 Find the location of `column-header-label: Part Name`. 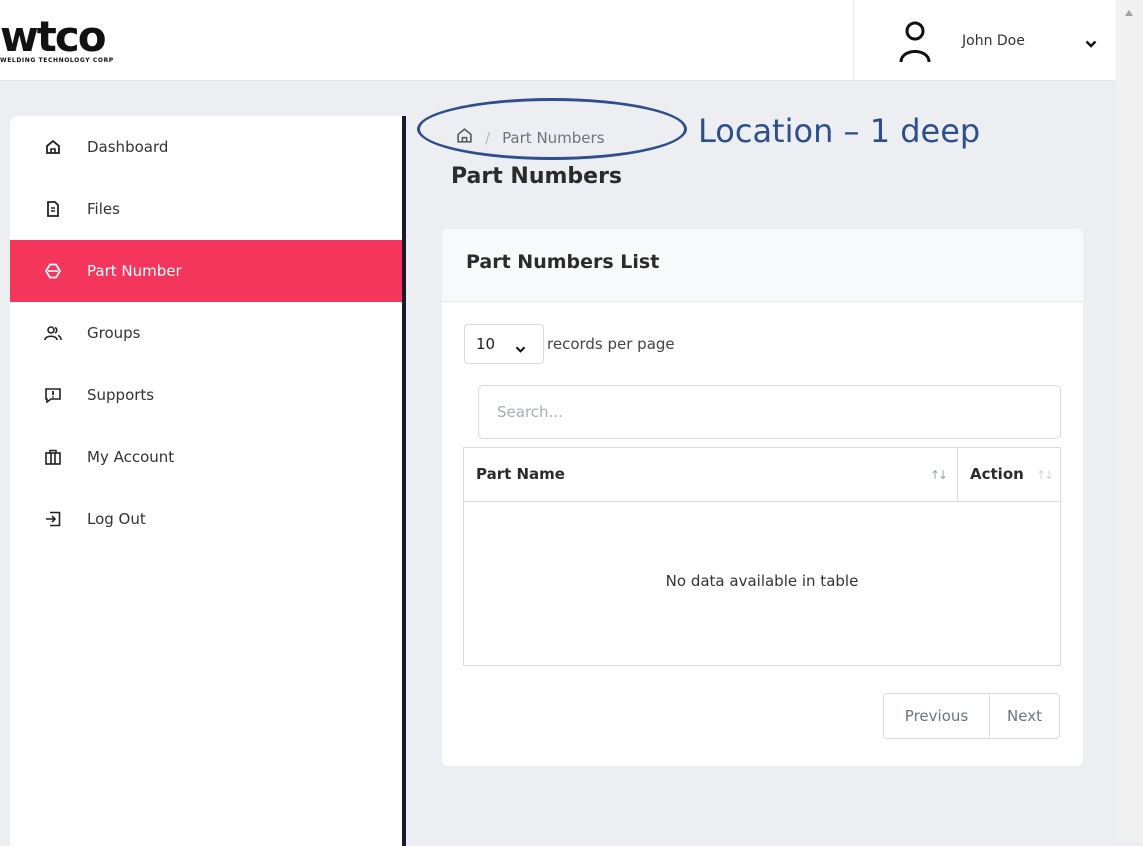

column-header-label: Part Name is located at coordinates (520, 474).